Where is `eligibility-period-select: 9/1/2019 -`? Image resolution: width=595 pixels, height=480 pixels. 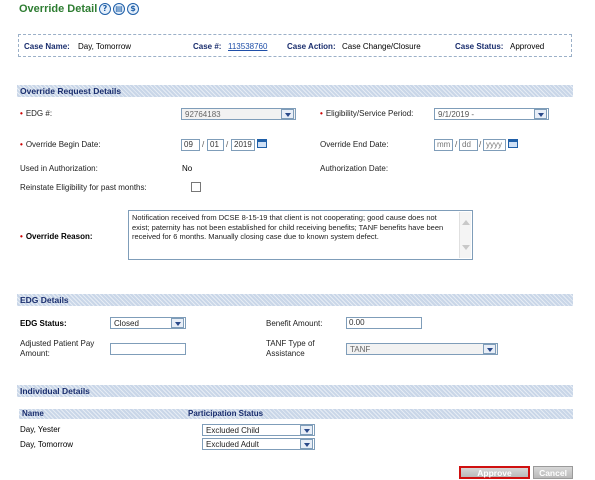 eligibility-period-select: 9/1/2019 - is located at coordinates (491, 114).